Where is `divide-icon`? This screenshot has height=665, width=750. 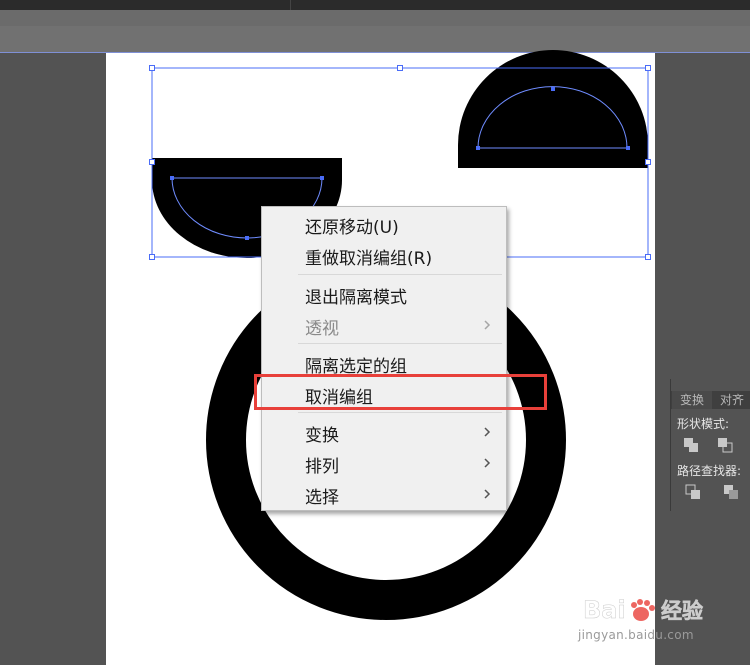
divide-icon is located at coordinates (693, 492).